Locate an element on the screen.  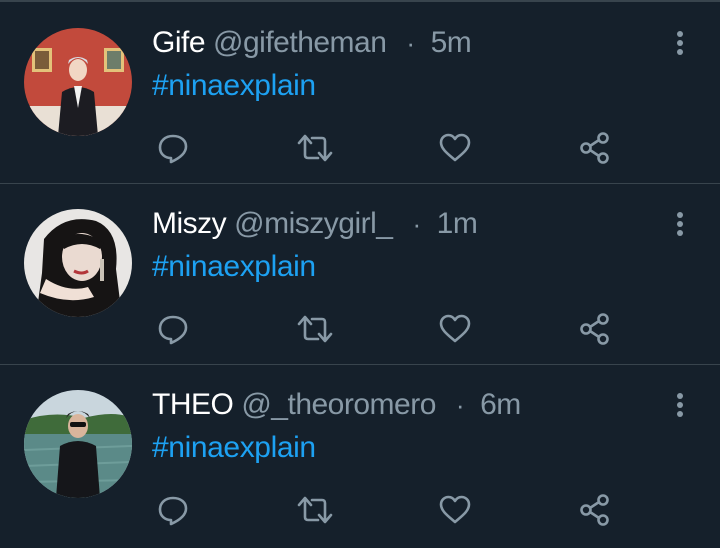
user-handle: @miszygirl_ is located at coordinates (313, 224).